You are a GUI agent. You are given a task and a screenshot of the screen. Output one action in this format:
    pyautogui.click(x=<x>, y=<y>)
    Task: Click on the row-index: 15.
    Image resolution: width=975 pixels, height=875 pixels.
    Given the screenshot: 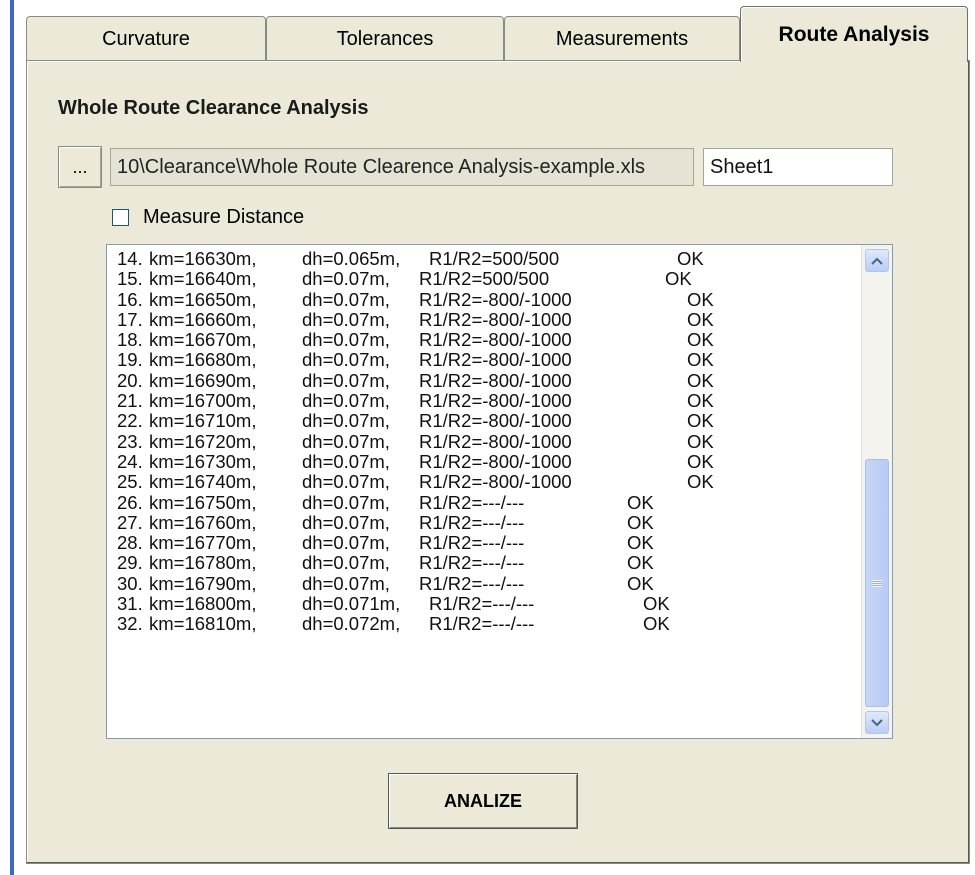 What is the action you would take?
    pyautogui.click(x=130, y=279)
    